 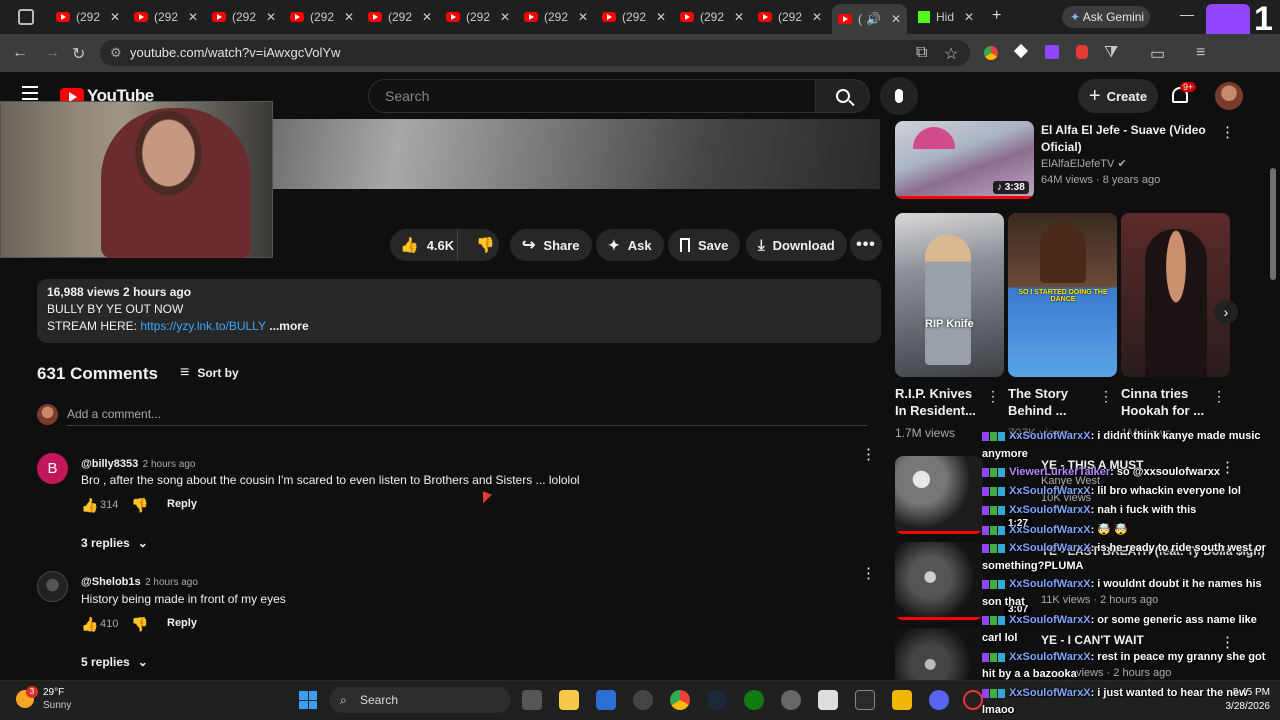 What do you see at coordinates (1118, 96) in the screenshot?
I see `create-button: + Create` at bounding box center [1118, 96].